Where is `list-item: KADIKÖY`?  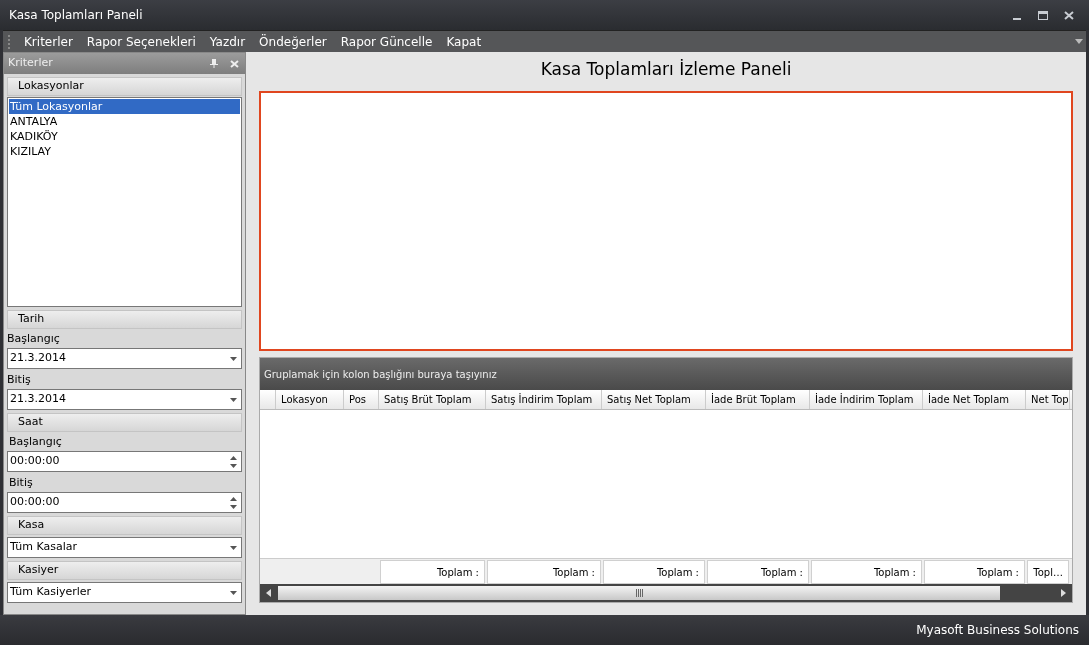 list-item: KADIKÖY is located at coordinates (124, 136).